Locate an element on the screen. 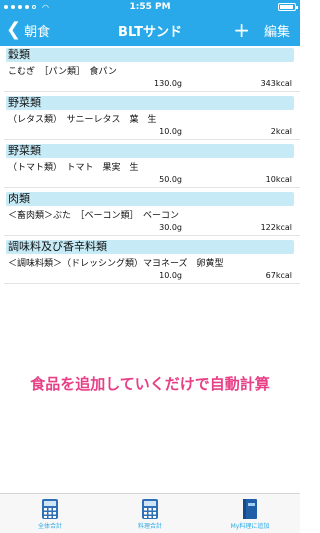  tab-dish-sum: 料理合計 is located at coordinates (150, 513).